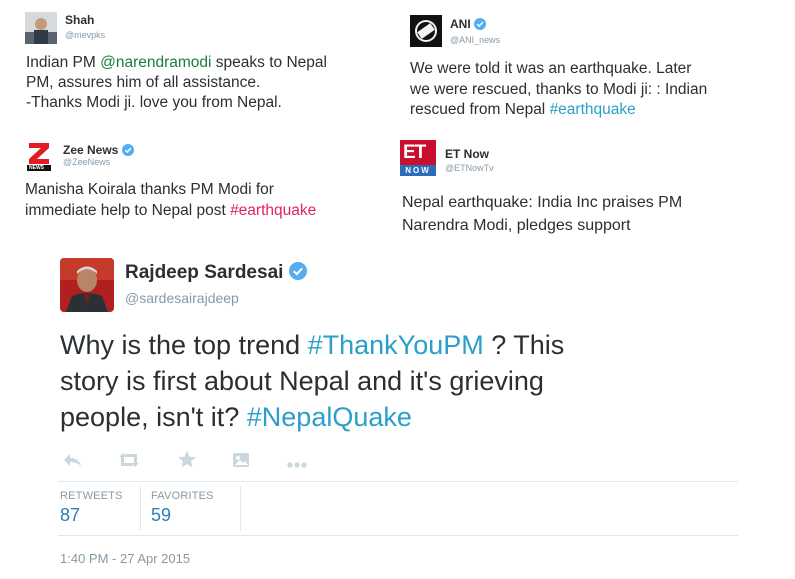 This screenshot has height=579, width=795. What do you see at coordinates (125, 558) in the screenshot?
I see `tweet-timestamp: 1:40 PM - 27 Apr 2015` at bounding box center [125, 558].